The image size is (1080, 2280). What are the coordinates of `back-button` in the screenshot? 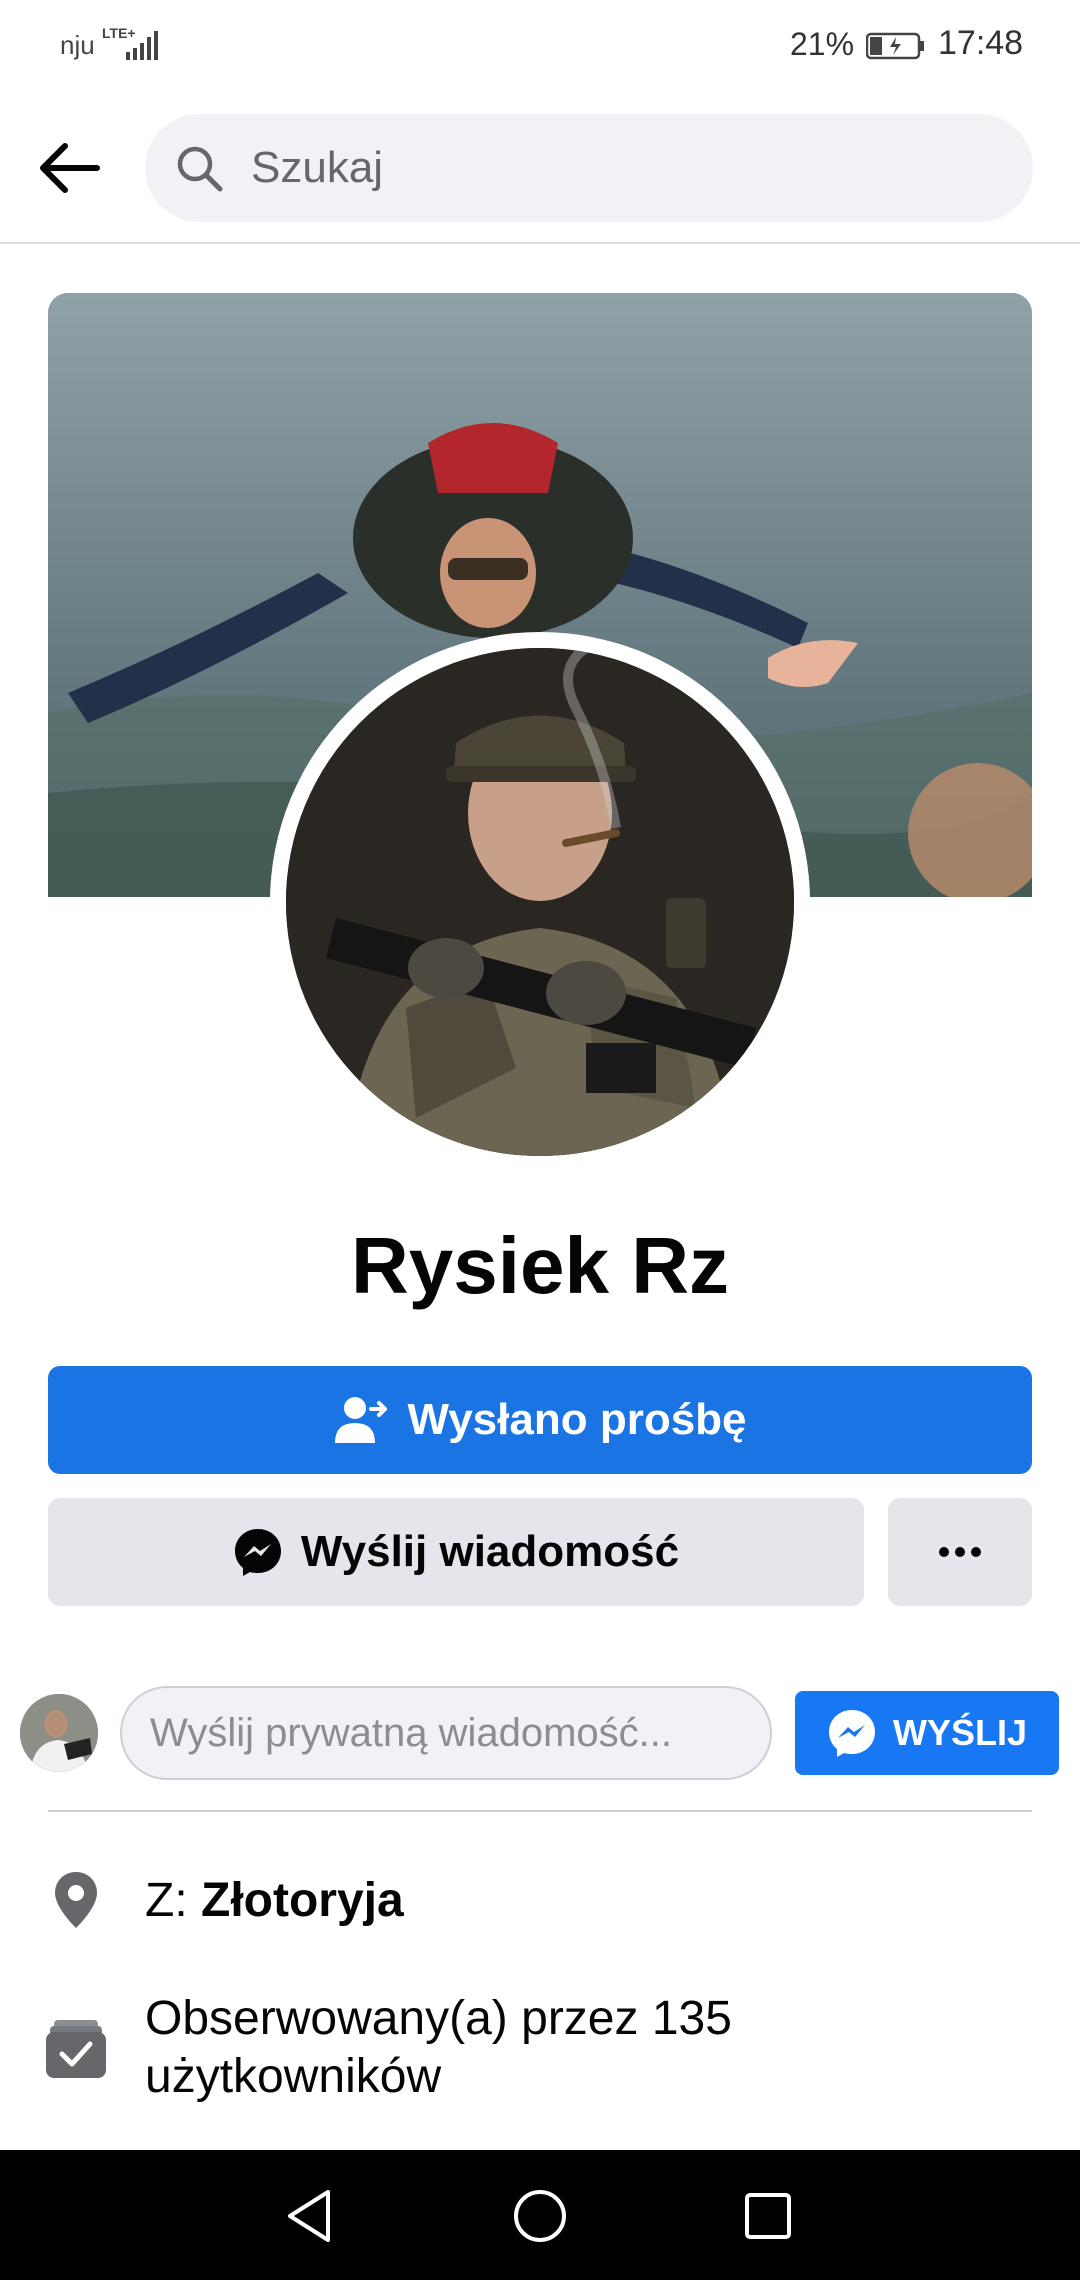 It's located at (68, 168).